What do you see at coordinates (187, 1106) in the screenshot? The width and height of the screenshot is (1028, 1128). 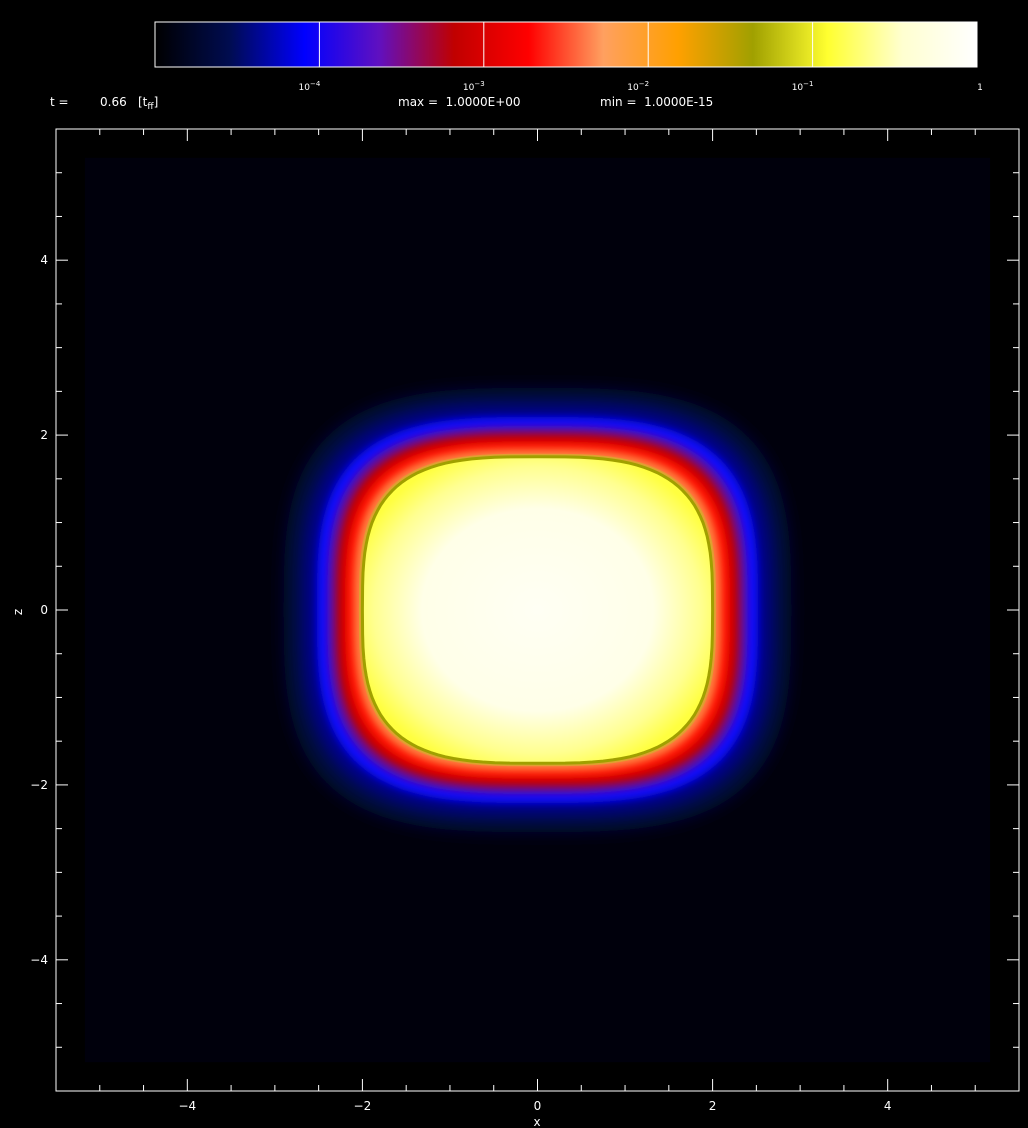 I see `x-tick-label: −4` at bounding box center [187, 1106].